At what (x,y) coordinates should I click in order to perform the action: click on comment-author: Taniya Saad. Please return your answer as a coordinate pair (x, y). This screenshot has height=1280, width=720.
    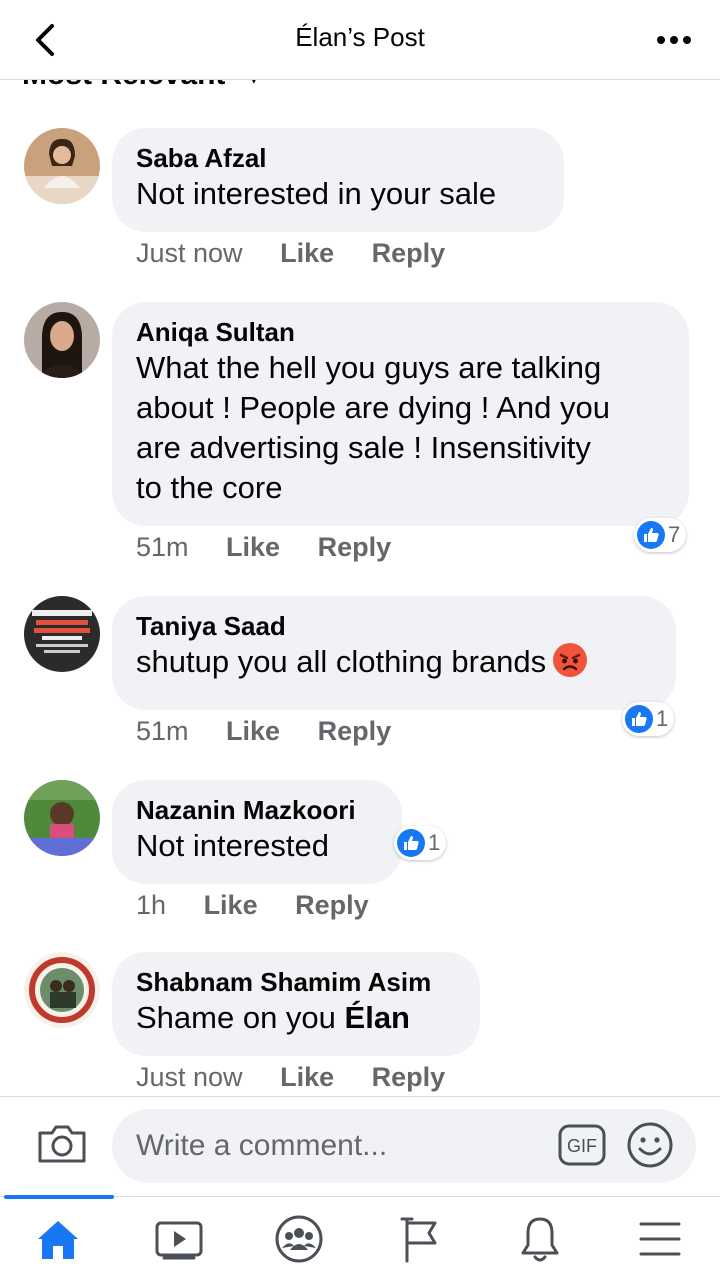
    Looking at the image, I should click on (394, 626).